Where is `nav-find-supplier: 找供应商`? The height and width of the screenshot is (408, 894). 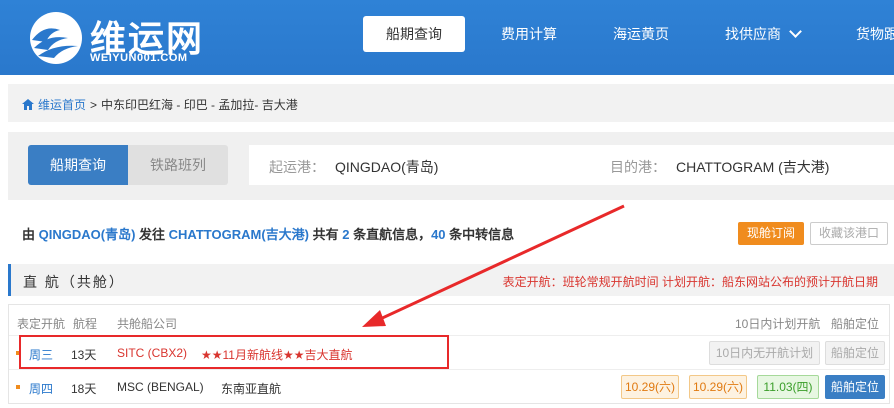
nav-find-supplier: 找供应商 is located at coordinates (762, 34).